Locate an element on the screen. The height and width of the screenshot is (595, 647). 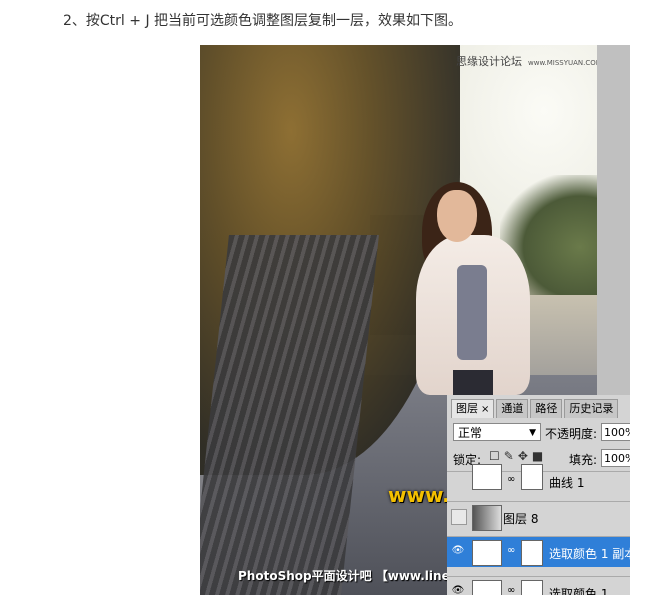
layer-row-selective-color: 👁 ∞ 选取颜色 1 is located at coordinates (538, 585).